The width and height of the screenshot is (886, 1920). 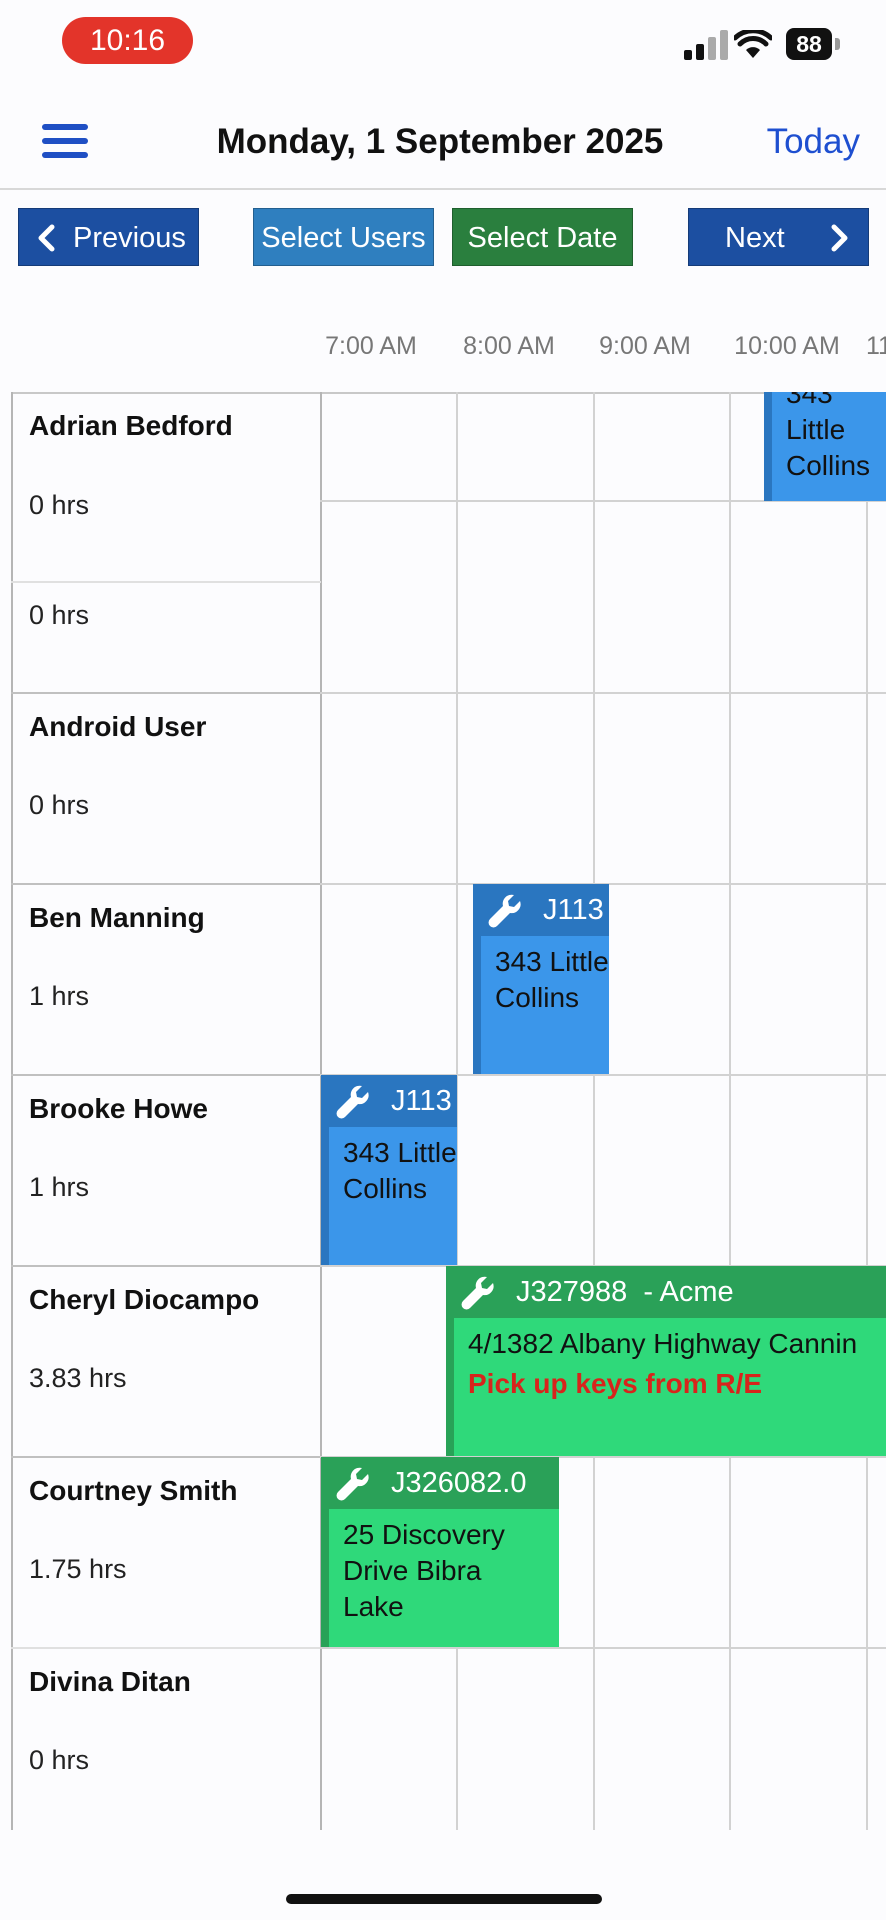 I want to click on job-id: J326082.0, so click(x=459, y=1483).